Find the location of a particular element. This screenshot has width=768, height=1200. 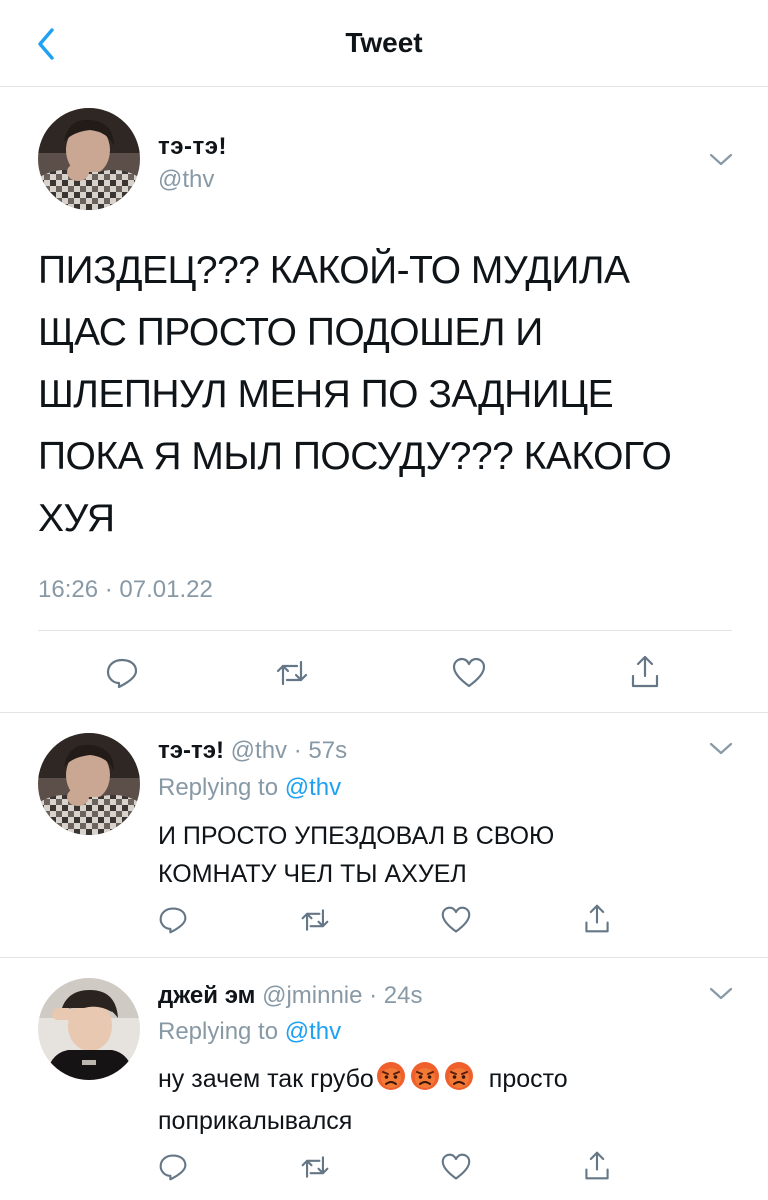

header-bar: Tweet is located at coordinates (384, 43).